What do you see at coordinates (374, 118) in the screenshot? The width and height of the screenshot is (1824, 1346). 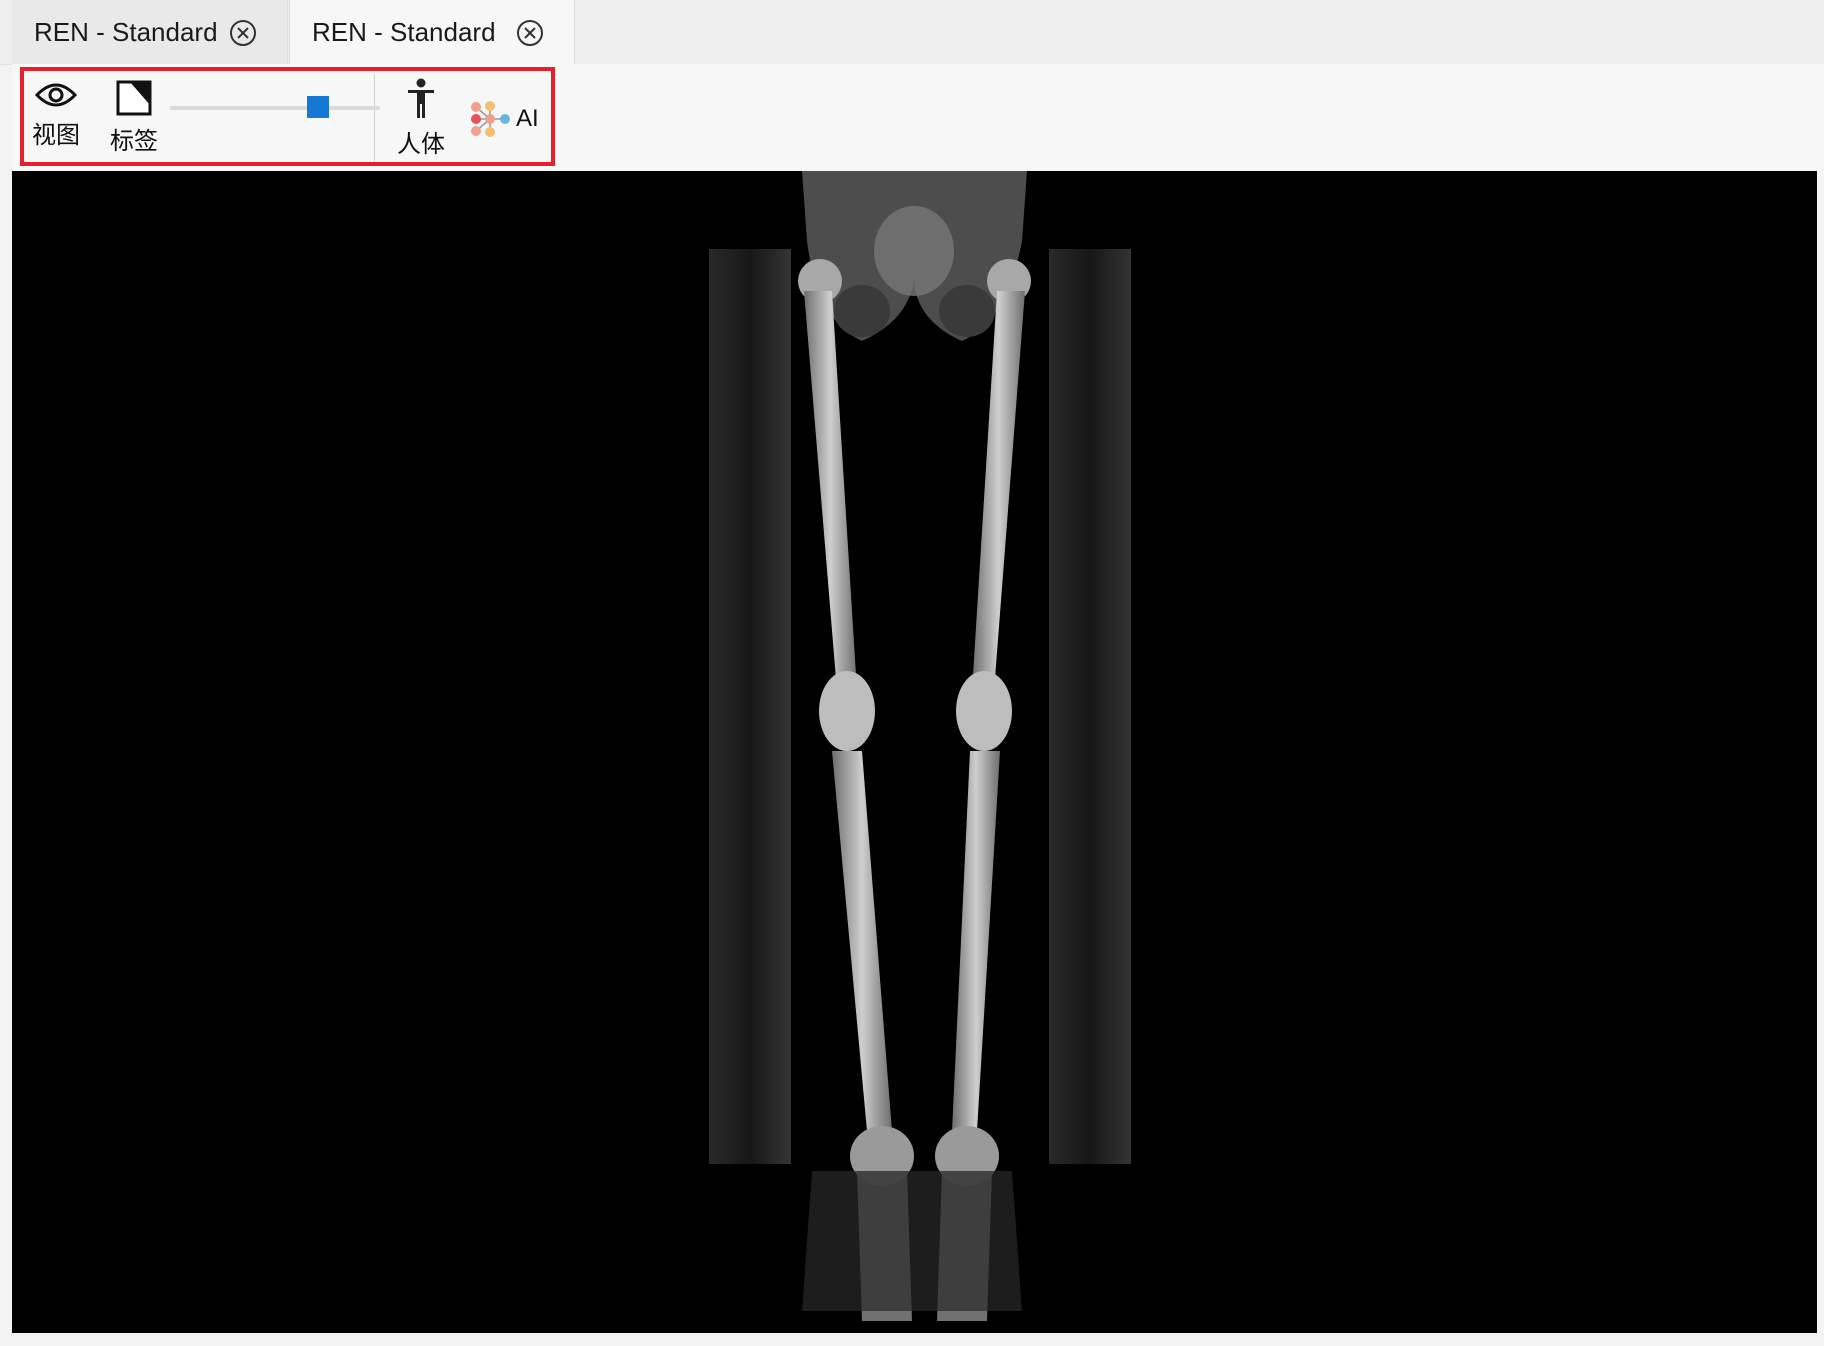 I see `toolbar-separator` at bounding box center [374, 118].